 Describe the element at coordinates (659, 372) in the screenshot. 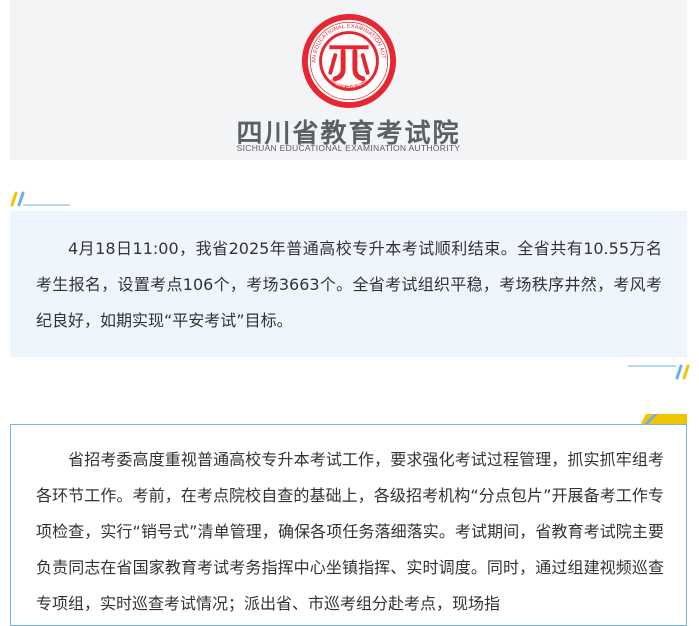

I see `decorative-slash-lines-right` at that location.